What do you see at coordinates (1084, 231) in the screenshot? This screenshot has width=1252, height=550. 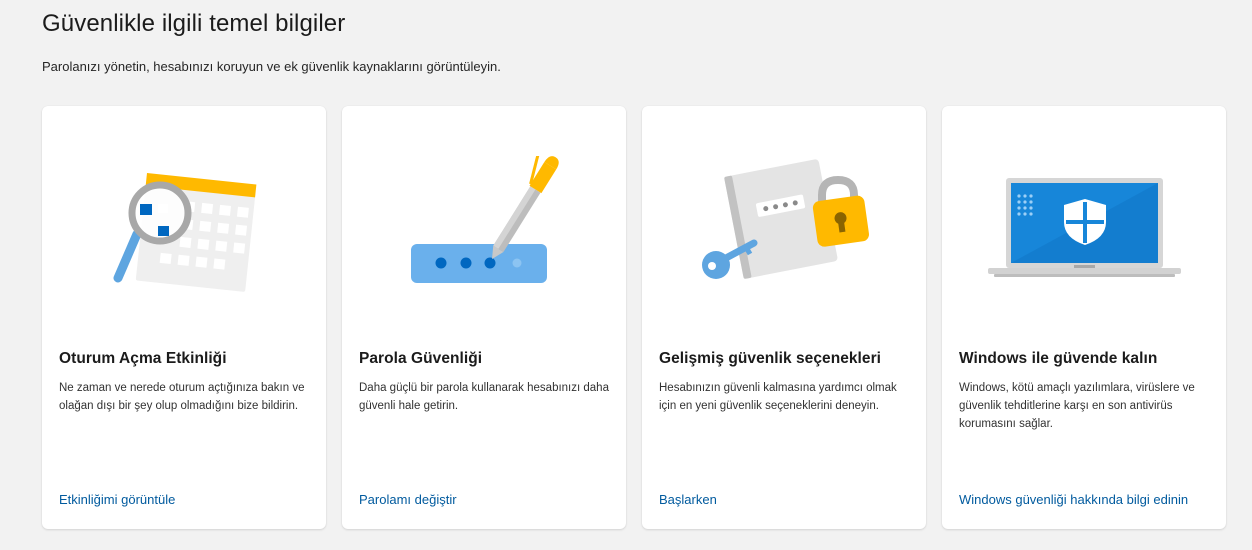 I see `laptop-shield-icon` at bounding box center [1084, 231].